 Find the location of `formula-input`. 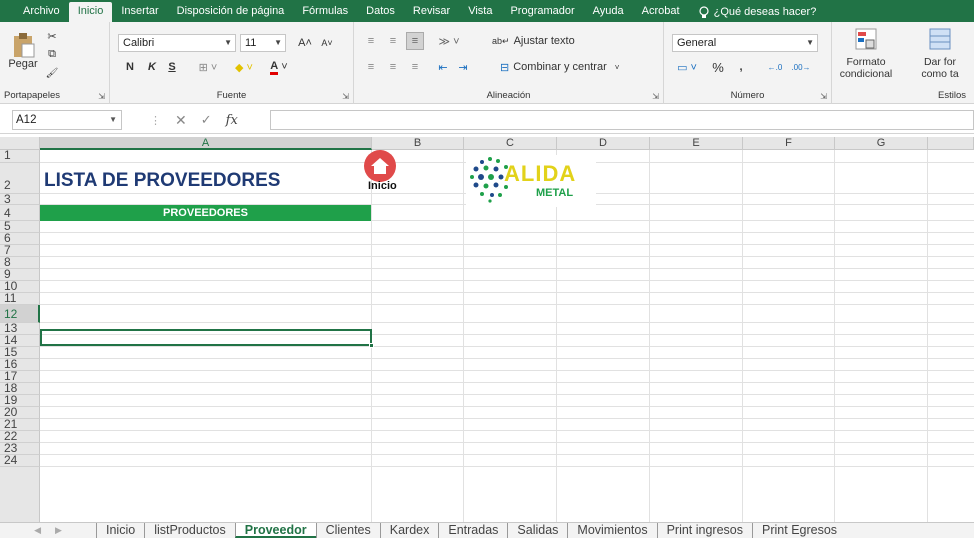

formula-input is located at coordinates (622, 120).